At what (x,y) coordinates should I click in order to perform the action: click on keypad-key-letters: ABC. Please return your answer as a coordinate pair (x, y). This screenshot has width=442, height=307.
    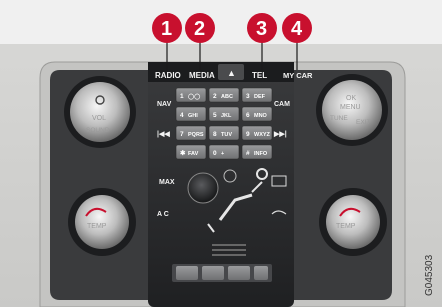
    Looking at the image, I should click on (227, 97).